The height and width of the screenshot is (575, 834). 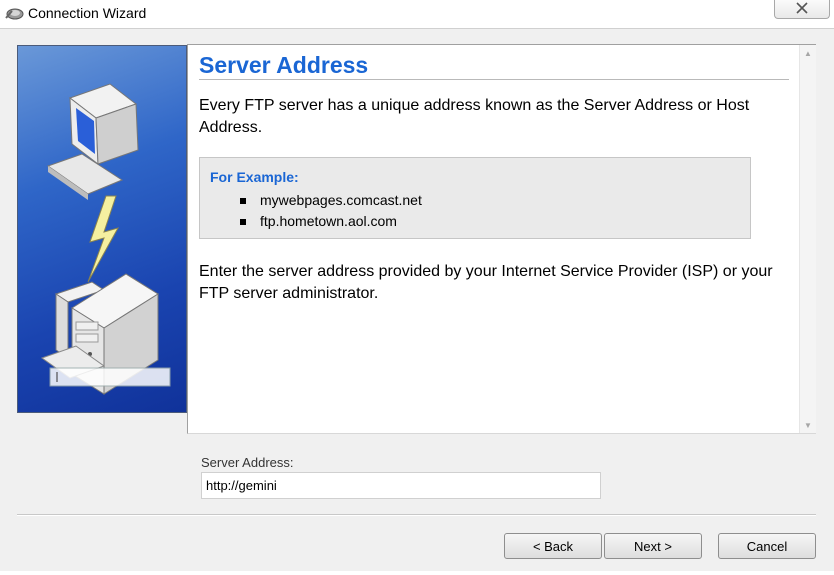 I want to click on list-item: mywebpages.comcast.net, so click(x=331, y=200).